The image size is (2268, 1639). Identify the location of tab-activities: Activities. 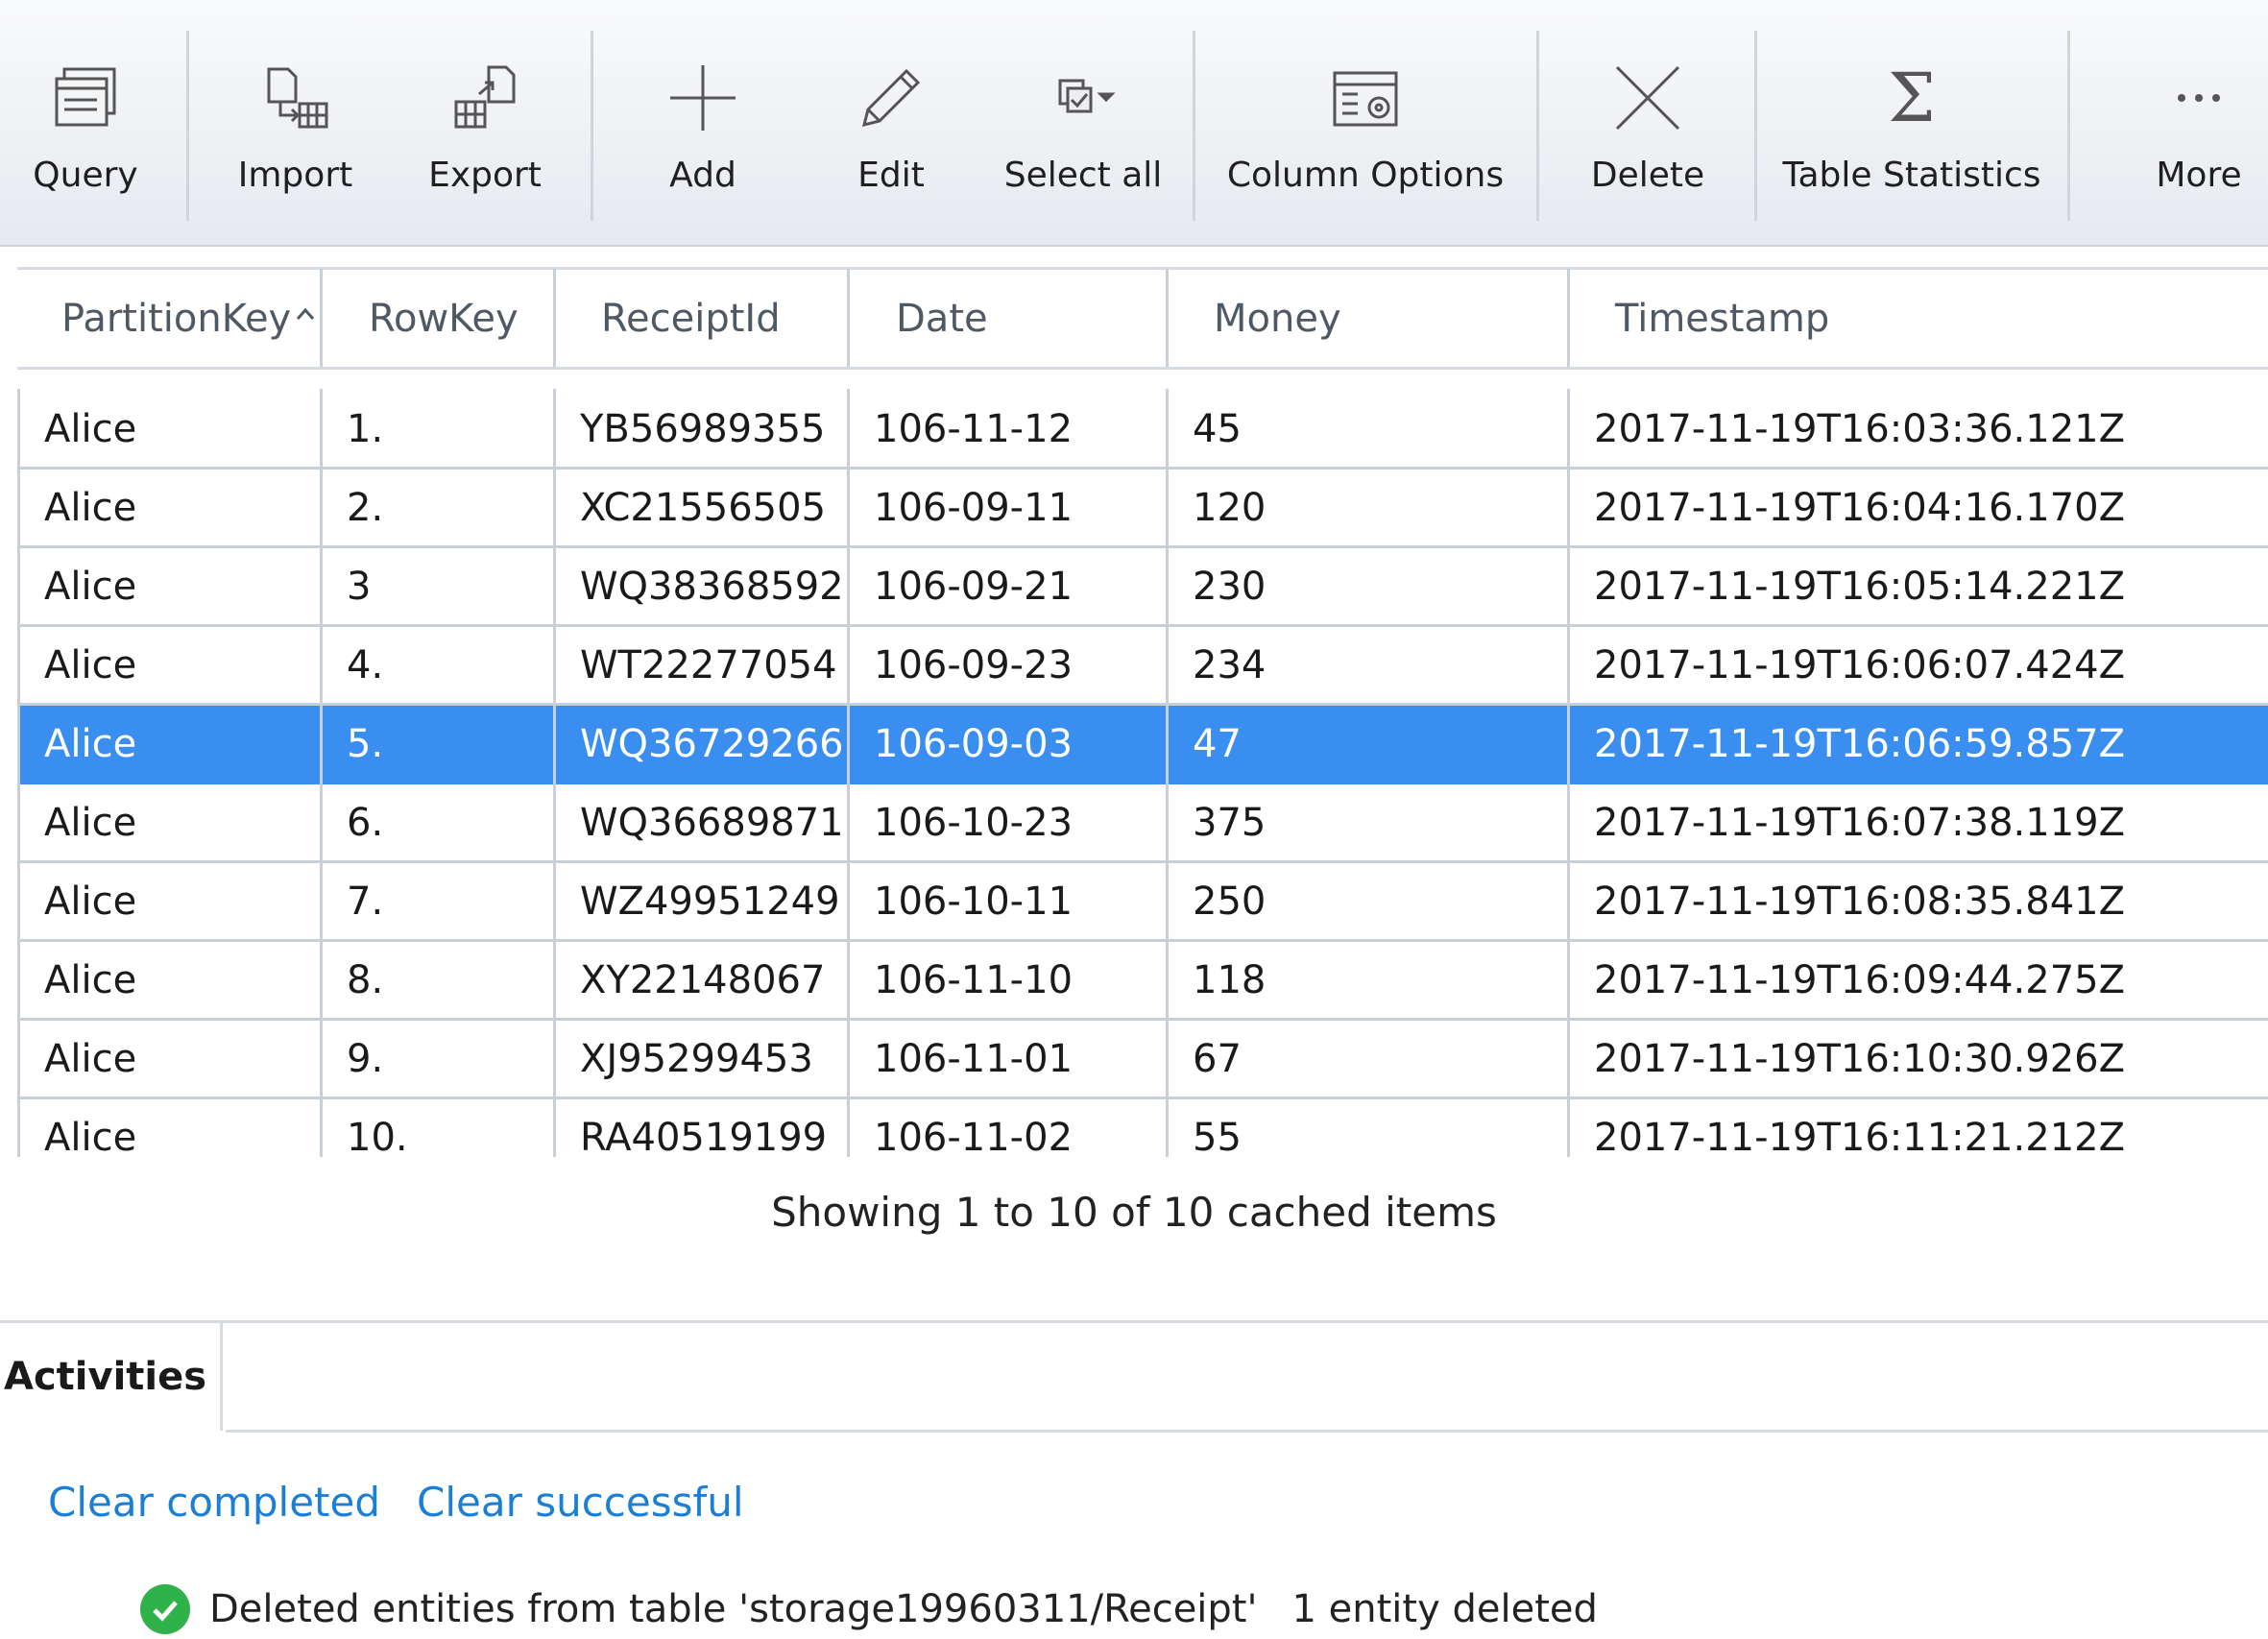
(112, 1377).